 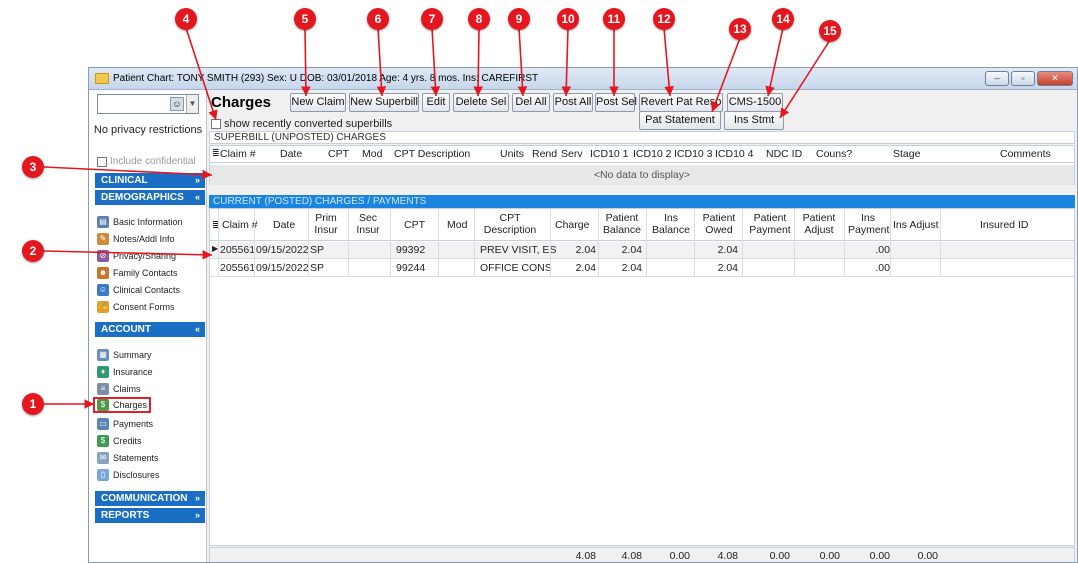 What do you see at coordinates (326, 224) in the screenshot?
I see `col-prim-insur: Prim Insur` at bounding box center [326, 224].